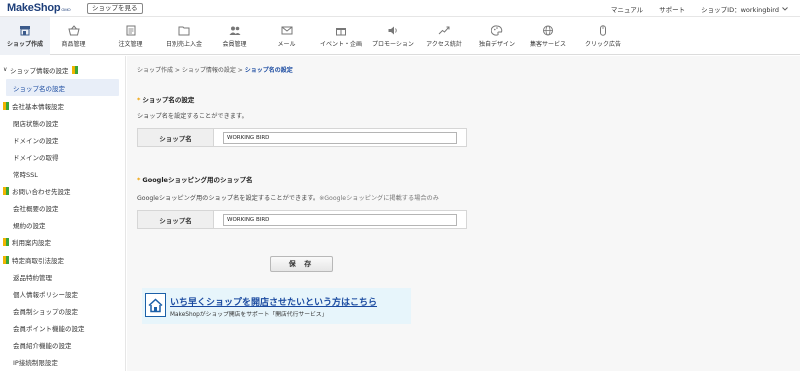 The height and width of the screenshot is (371, 800). Describe the element at coordinates (379, 198) in the screenshot. I see `description-note: ※Googleショッピングに掲載する場合のみ` at that location.